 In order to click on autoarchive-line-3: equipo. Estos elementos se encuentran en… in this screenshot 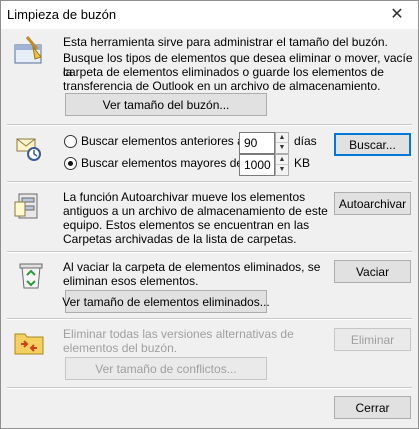, I will do `click(186, 225)`.